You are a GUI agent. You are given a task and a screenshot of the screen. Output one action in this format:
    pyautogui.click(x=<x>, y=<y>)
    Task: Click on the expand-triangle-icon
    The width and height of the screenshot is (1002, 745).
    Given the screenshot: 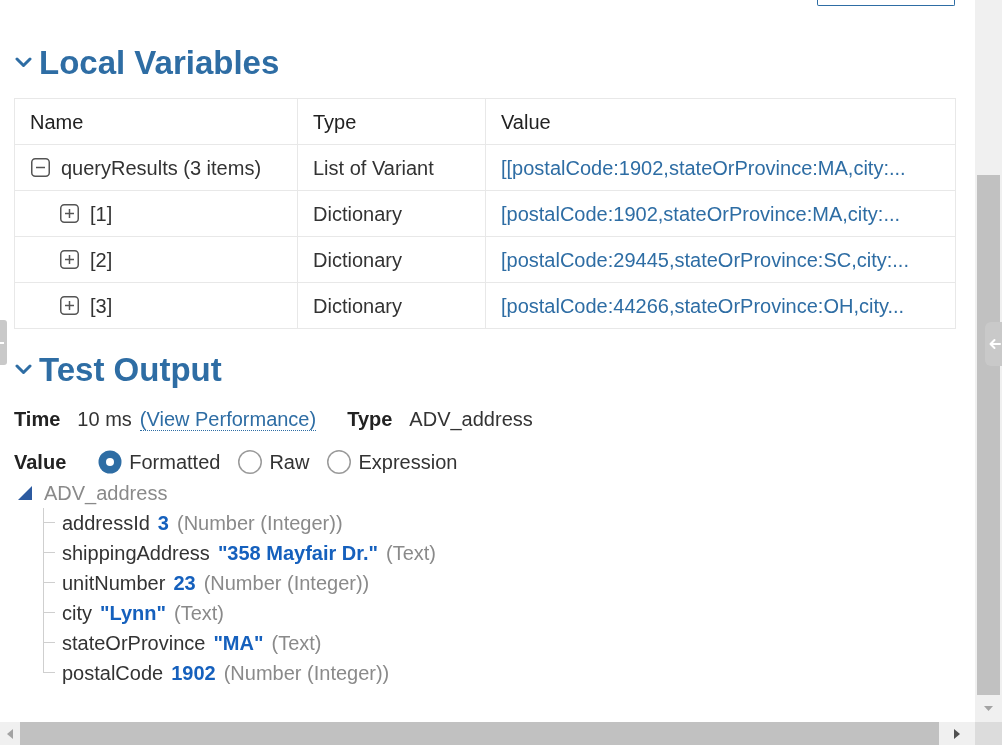 What is the action you would take?
    pyautogui.click(x=25, y=493)
    